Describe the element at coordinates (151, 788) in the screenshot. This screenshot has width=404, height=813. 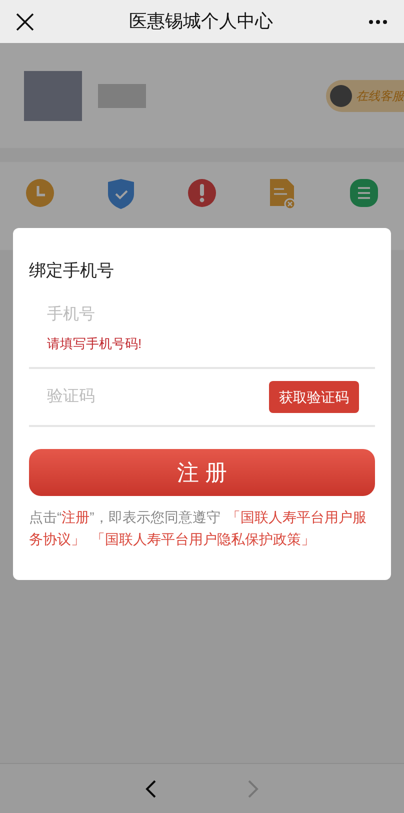
I see `back-icon` at that location.